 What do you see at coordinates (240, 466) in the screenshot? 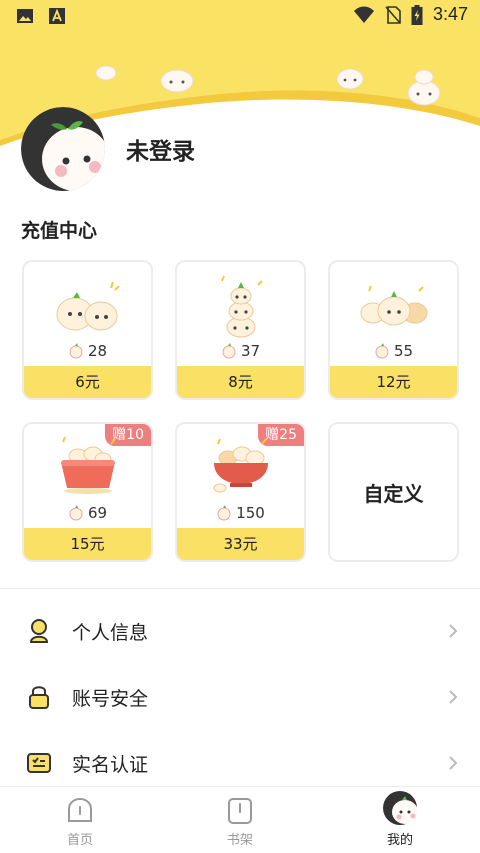
I see `dumpling-bowl-illustration` at bounding box center [240, 466].